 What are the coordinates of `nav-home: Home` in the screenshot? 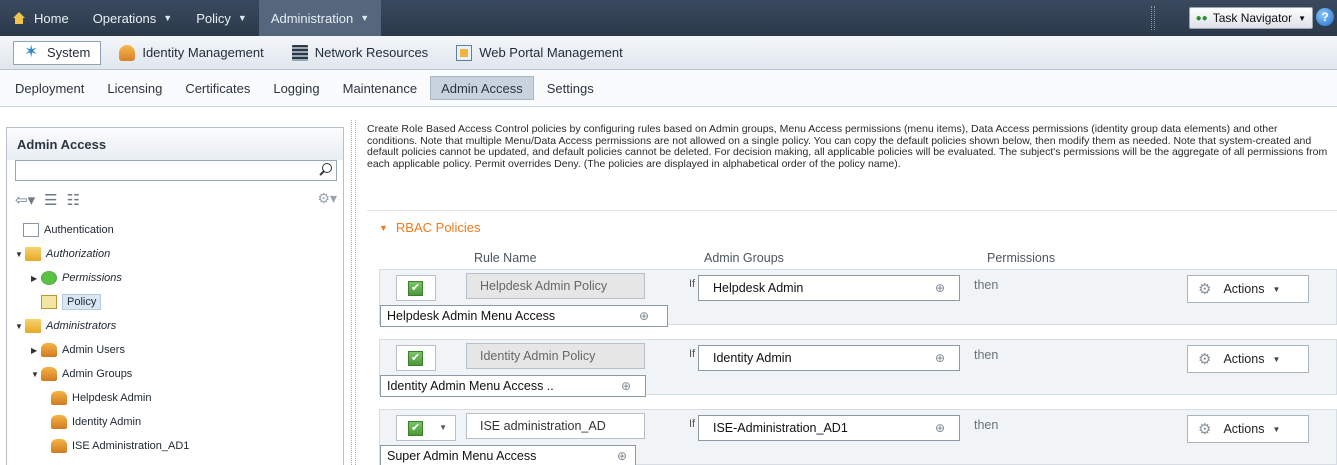 It's located at (40, 18).